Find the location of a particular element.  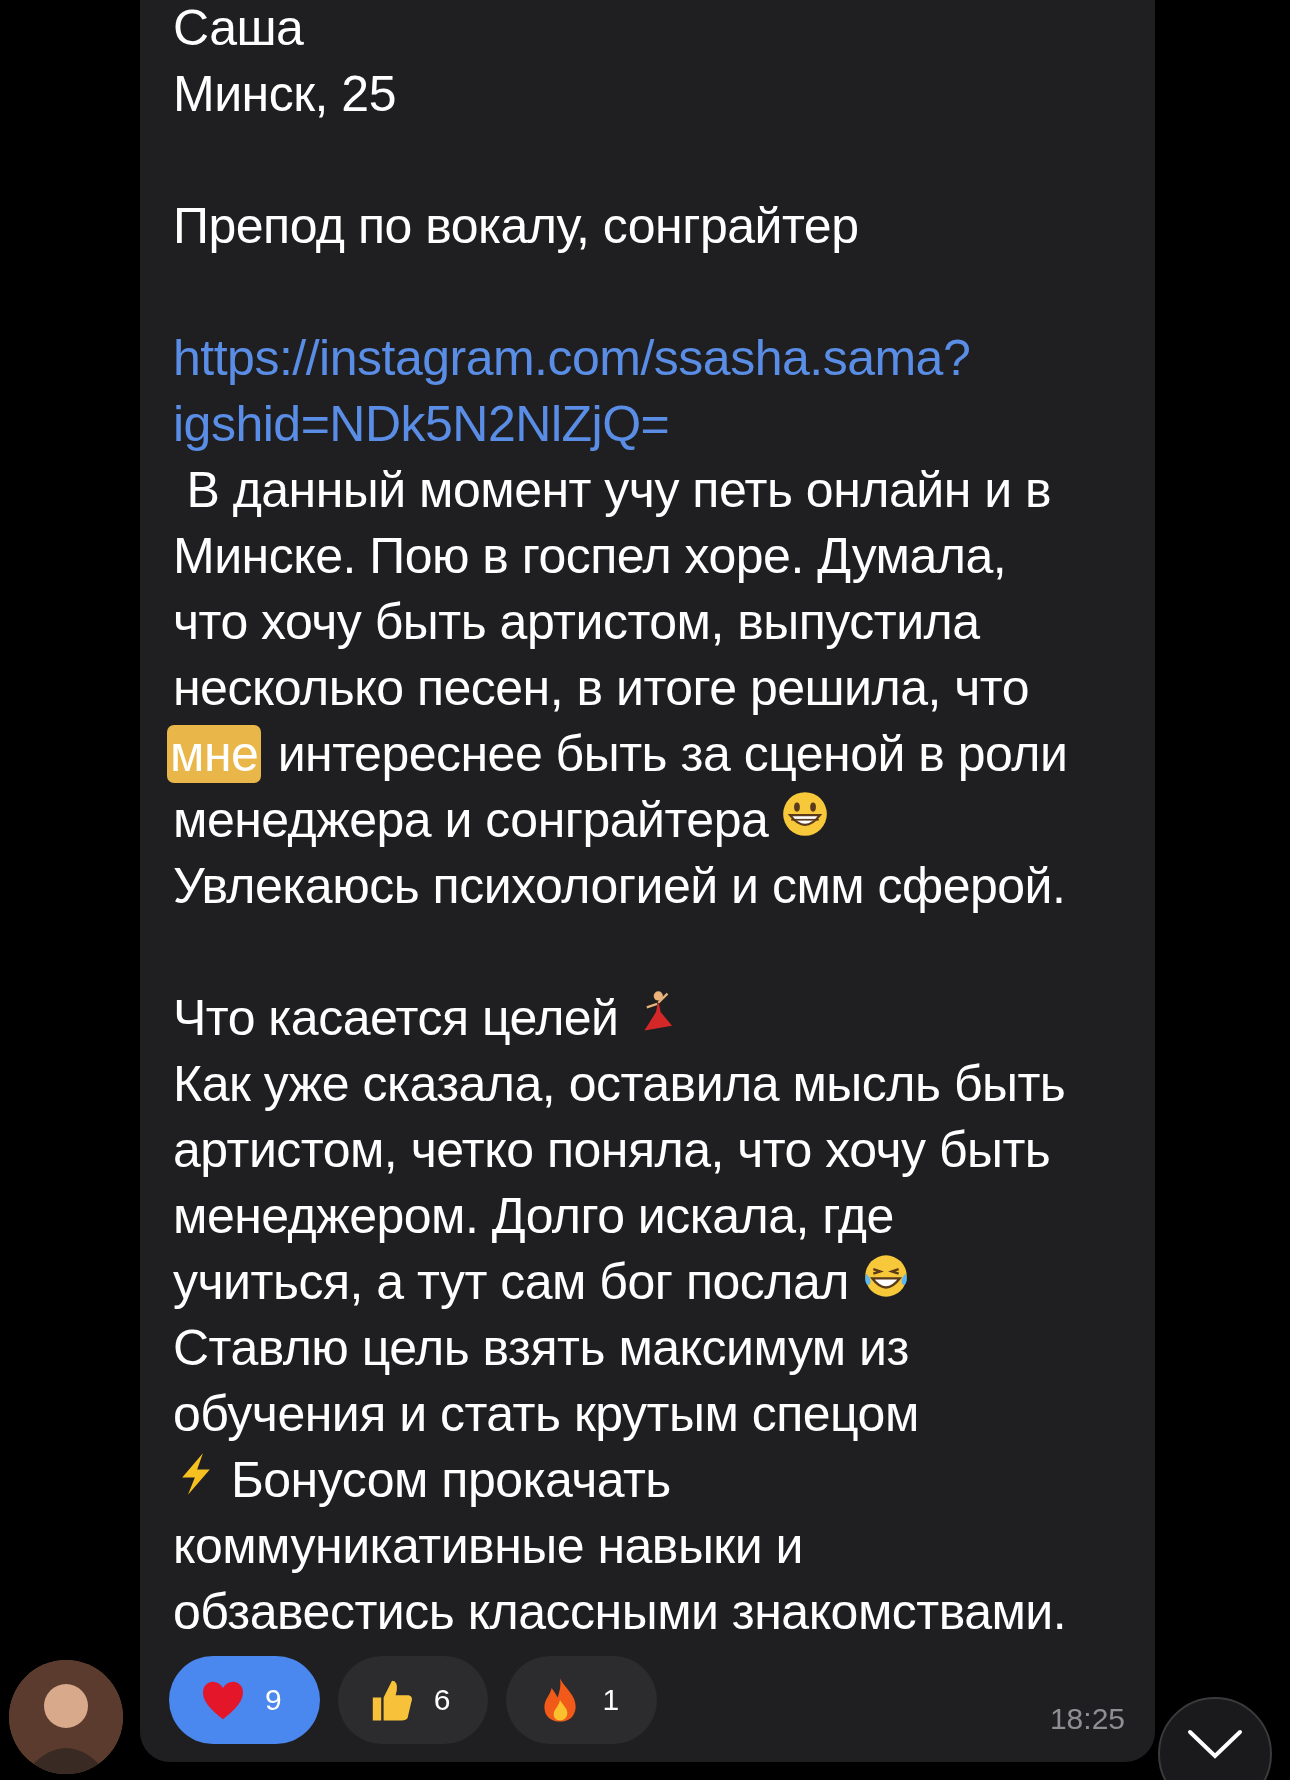

message-text: Ставлю цель взять максимум из is located at coordinates (541, 1348).